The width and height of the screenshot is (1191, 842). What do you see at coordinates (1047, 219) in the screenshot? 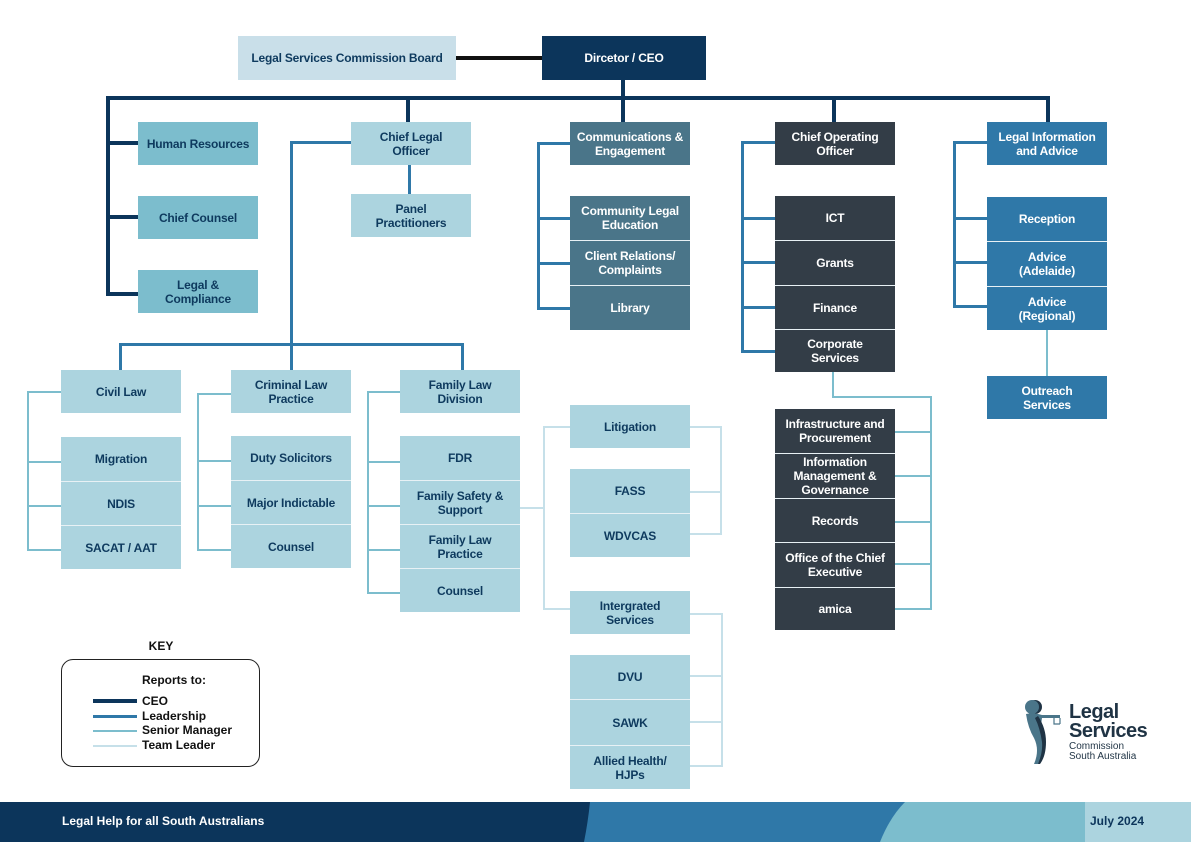
I see `lia-team-reception: Reception` at bounding box center [1047, 219].